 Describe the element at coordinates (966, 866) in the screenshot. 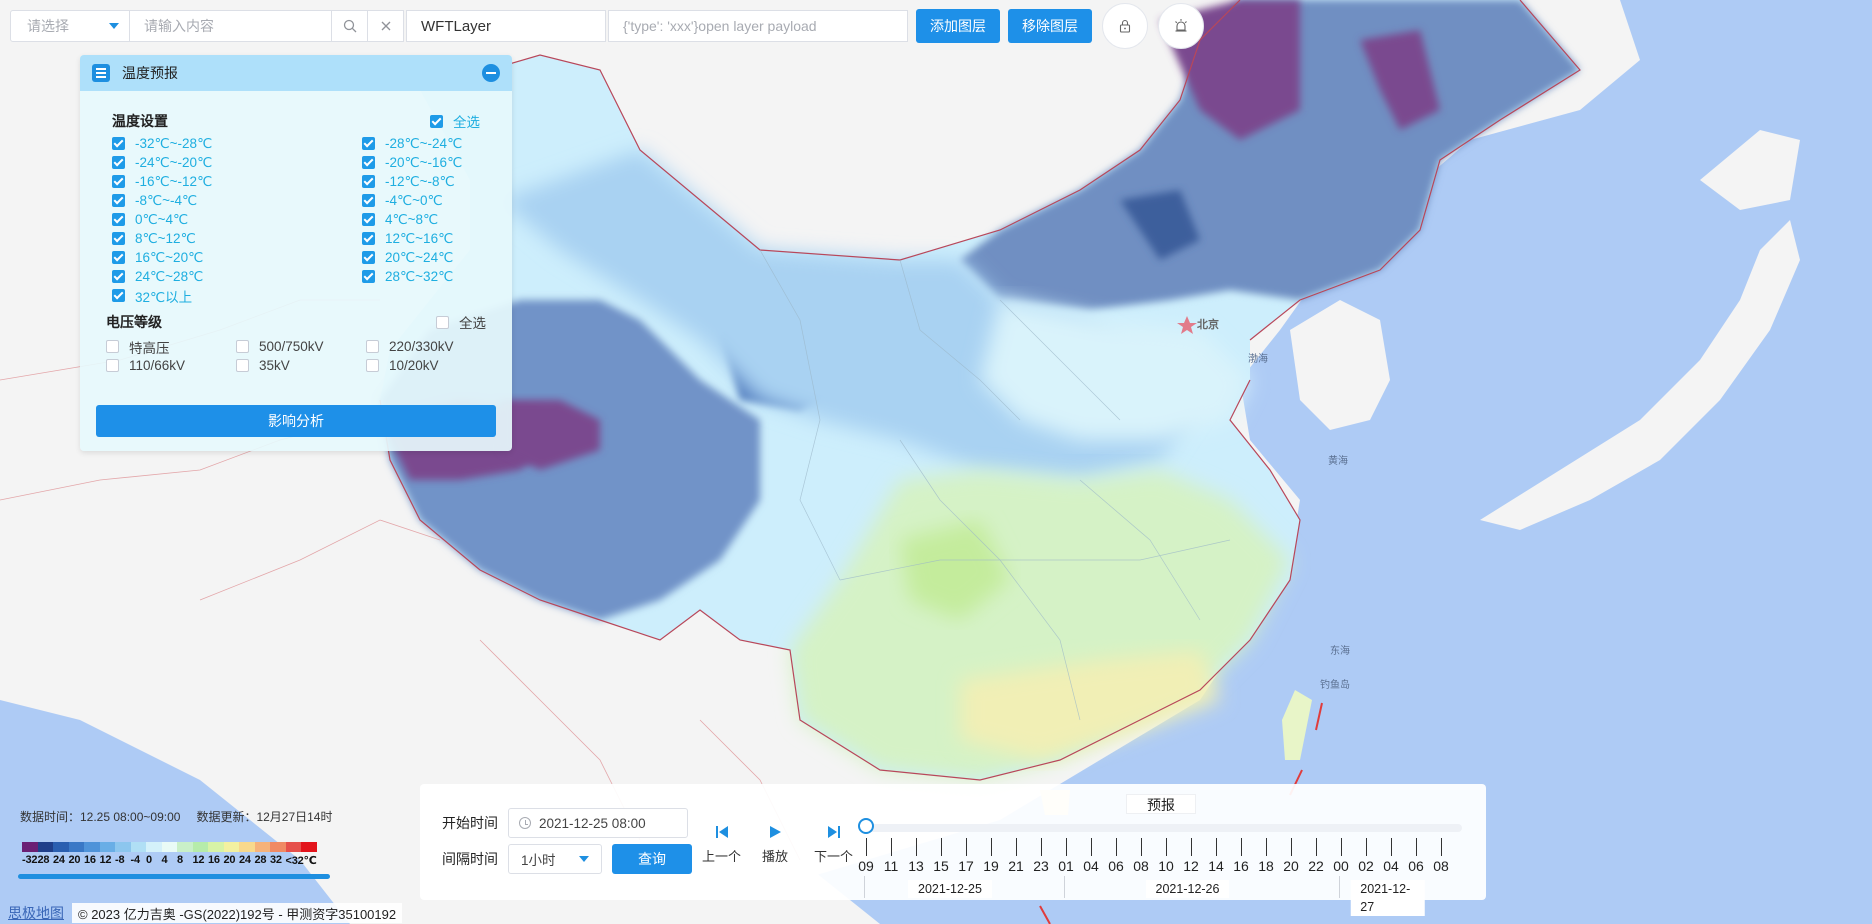

I see `timeline-tick-label: 17` at that location.